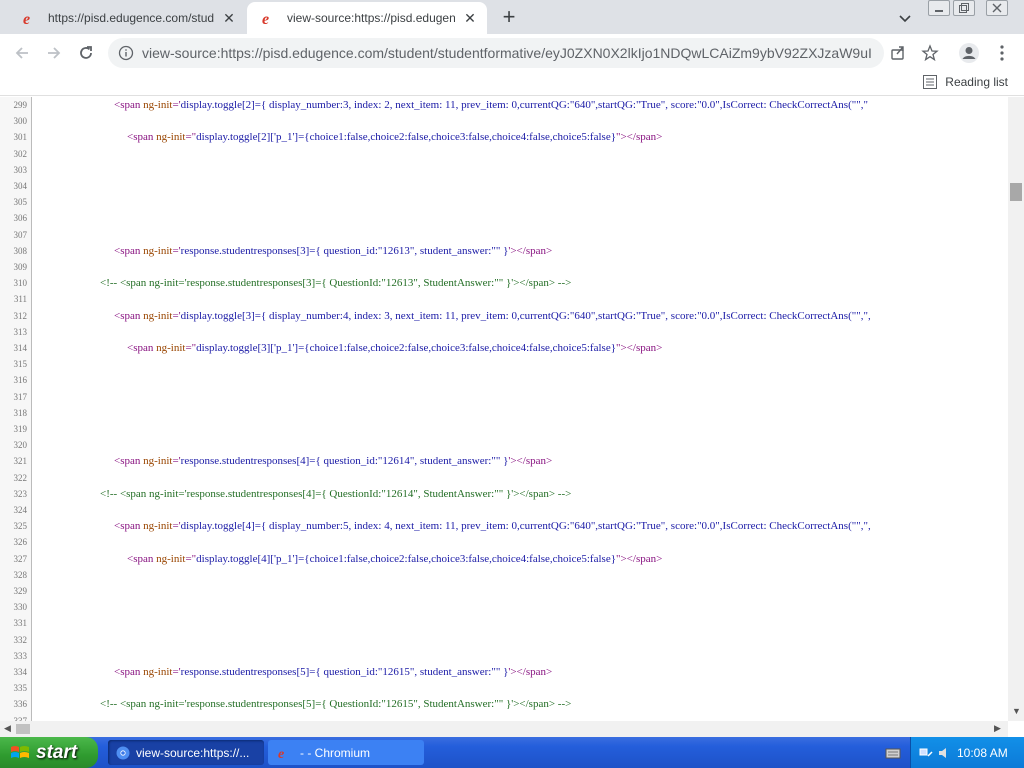 This screenshot has width=1024, height=768. Describe the element at coordinates (20, 267) in the screenshot. I see `line-number: 309` at that location.